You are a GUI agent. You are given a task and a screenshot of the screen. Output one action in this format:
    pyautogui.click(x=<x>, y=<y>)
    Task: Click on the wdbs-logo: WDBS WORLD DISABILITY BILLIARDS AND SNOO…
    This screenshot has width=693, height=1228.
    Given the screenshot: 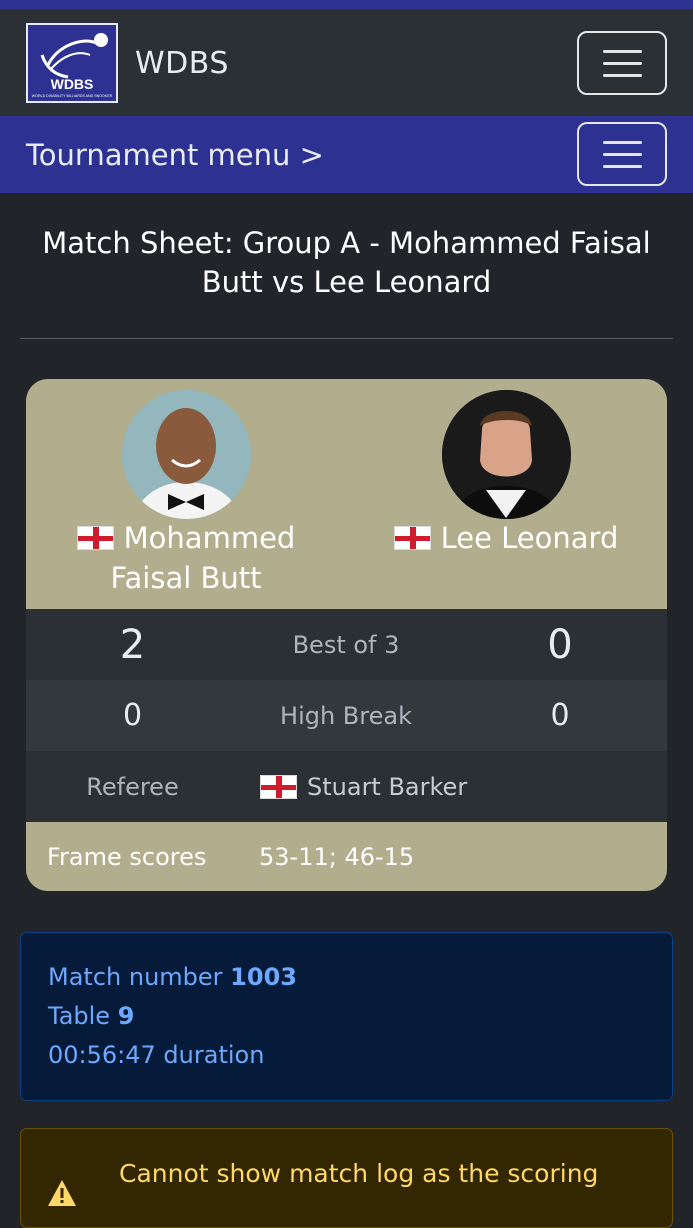 What is the action you would take?
    pyautogui.click(x=72, y=63)
    